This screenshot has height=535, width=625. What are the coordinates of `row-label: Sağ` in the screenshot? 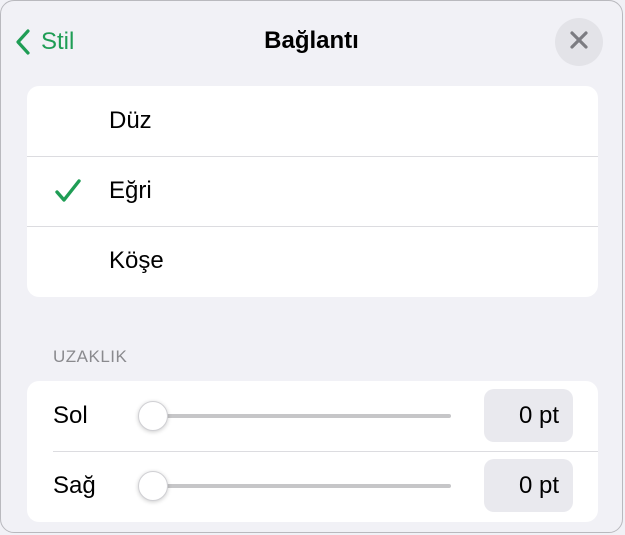 It's located at (74, 485).